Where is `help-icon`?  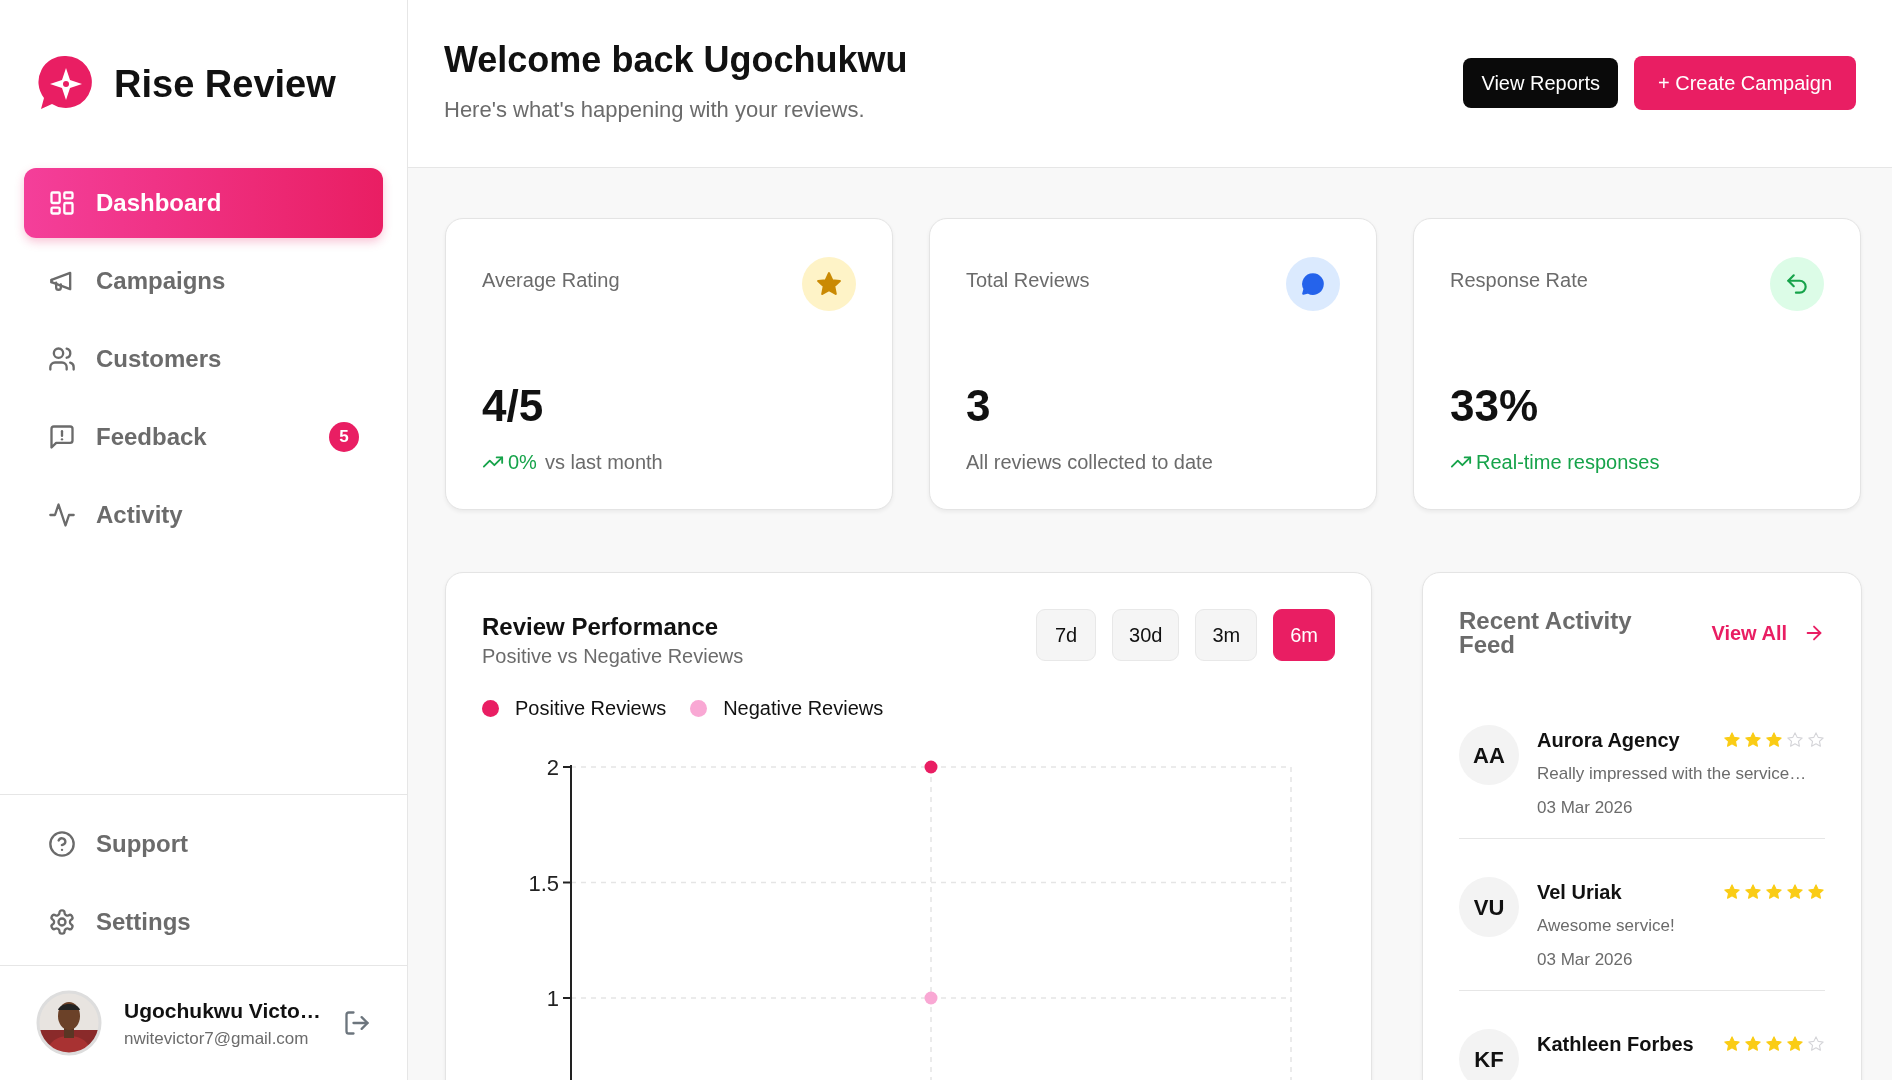
help-icon is located at coordinates (62, 844).